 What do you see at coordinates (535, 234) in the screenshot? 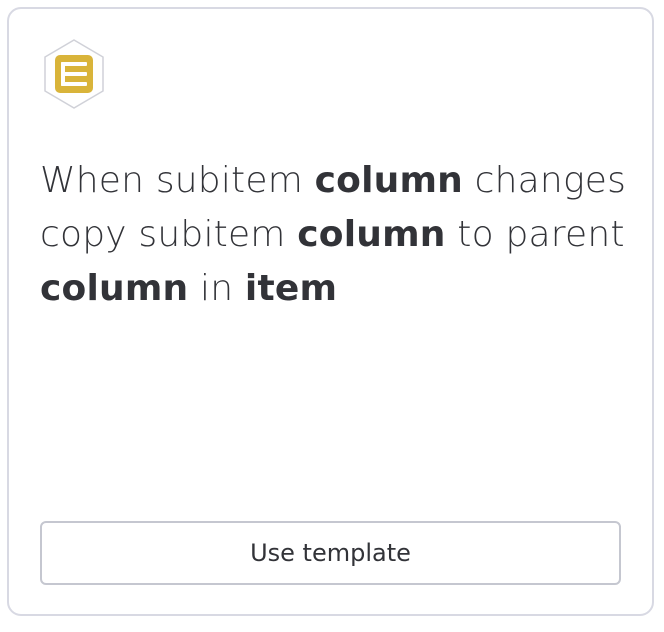
I see `recipe-text: to parent` at bounding box center [535, 234].